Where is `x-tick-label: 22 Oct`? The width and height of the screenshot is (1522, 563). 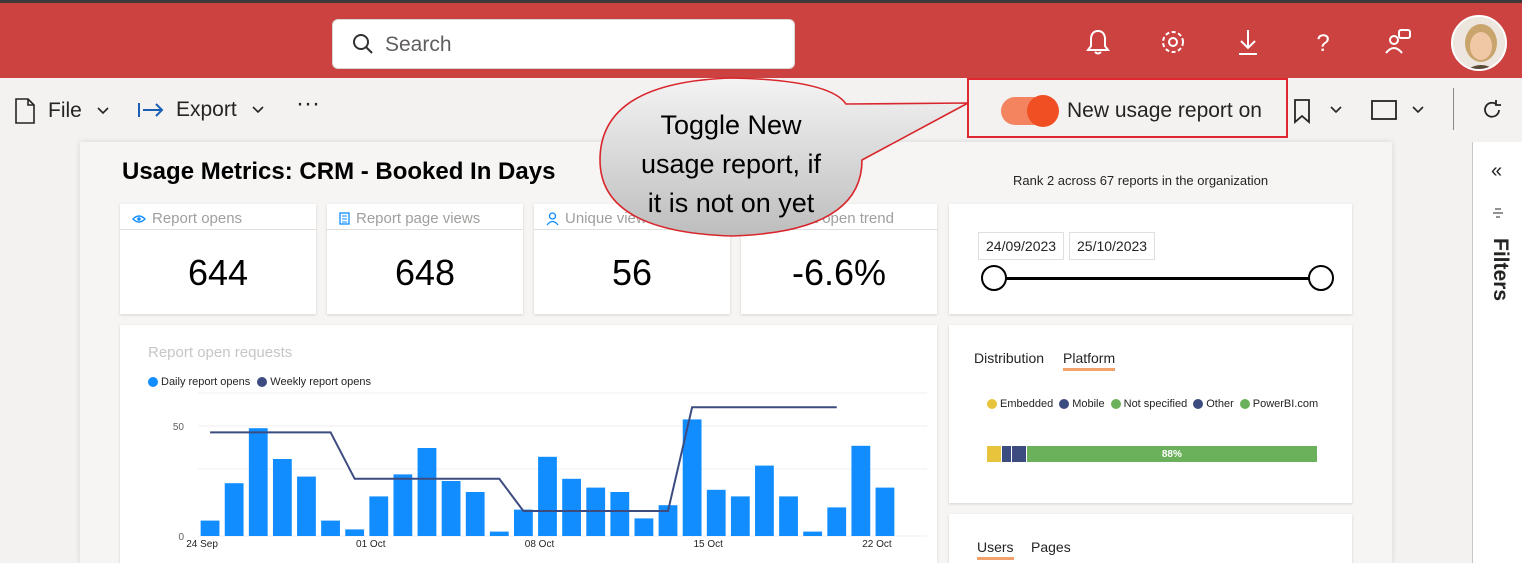
x-tick-label: 22 Oct is located at coordinates (877, 544).